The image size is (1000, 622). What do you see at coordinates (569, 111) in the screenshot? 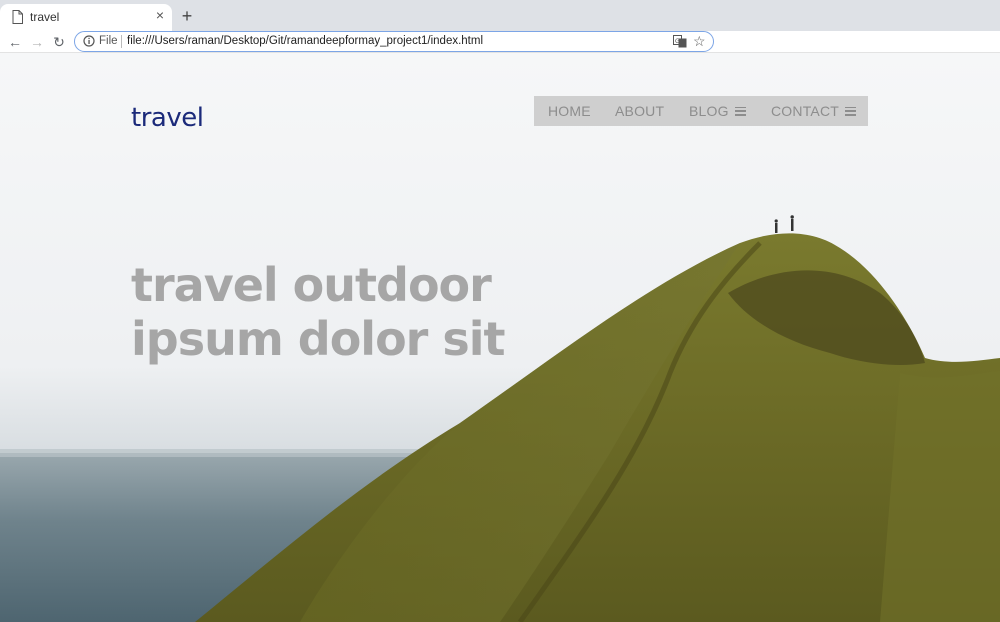
I see `nav-home-link: HOME` at bounding box center [569, 111].